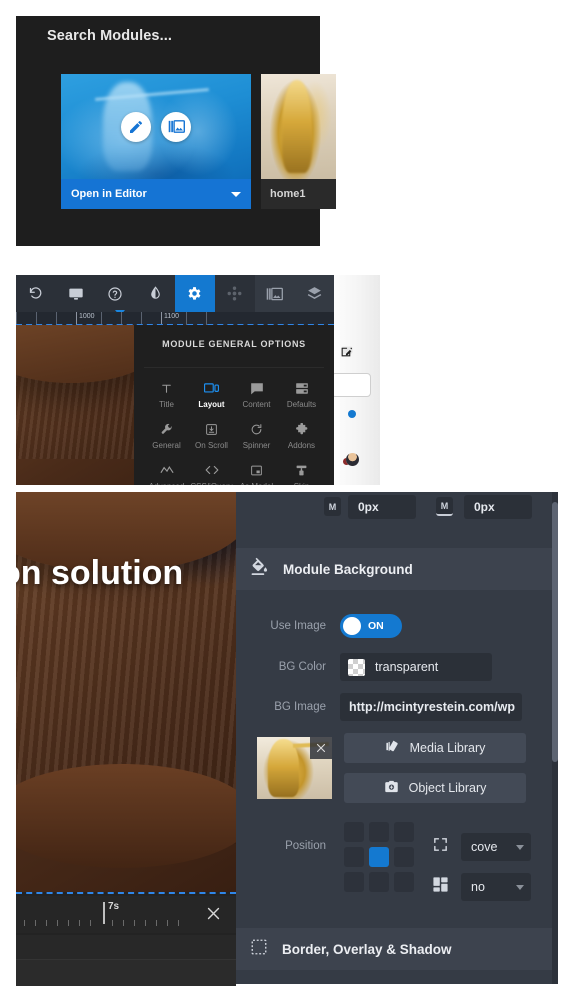 Image resolution: width=564 pixels, height=1000 pixels. Describe the element at coordinates (104, 913) in the screenshot. I see `playhead` at that location.